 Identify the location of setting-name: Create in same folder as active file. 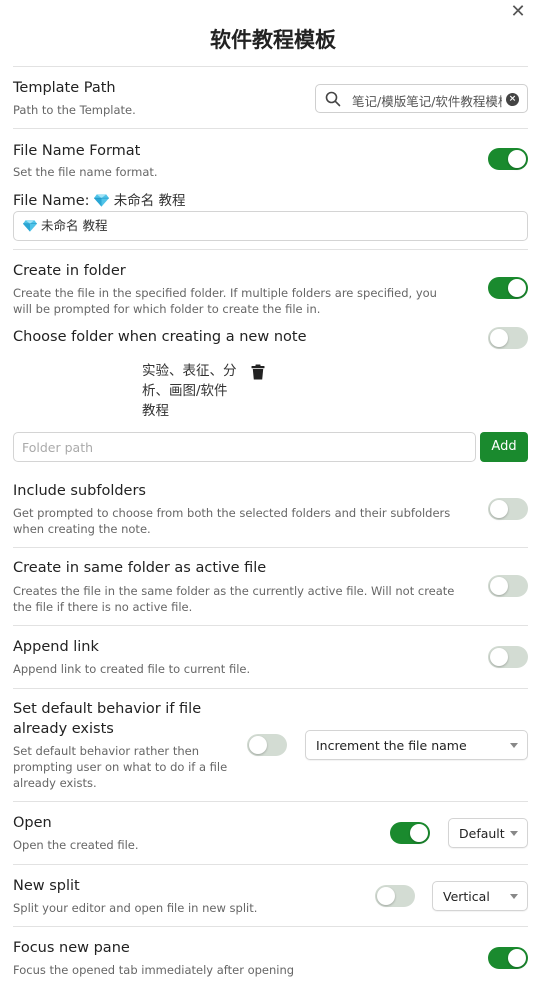
(140, 568).